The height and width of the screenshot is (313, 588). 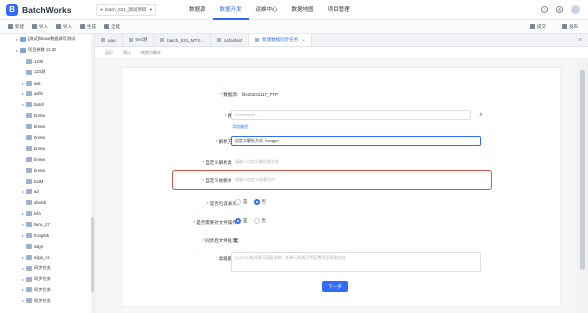 I want to click on tree-item: 123测, so click(x=47, y=72).